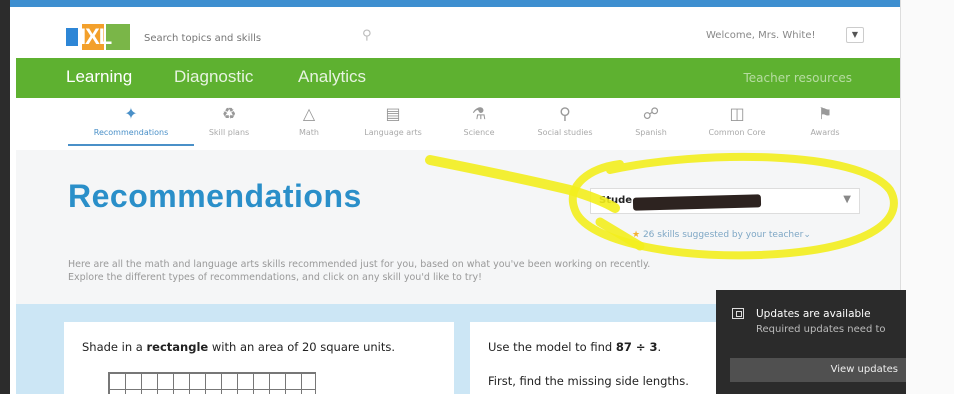 This screenshot has width=954, height=394. What do you see at coordinates (455, 3) in the screenshot?
I see `top-accent-bar` at bounding box center [455, 3].